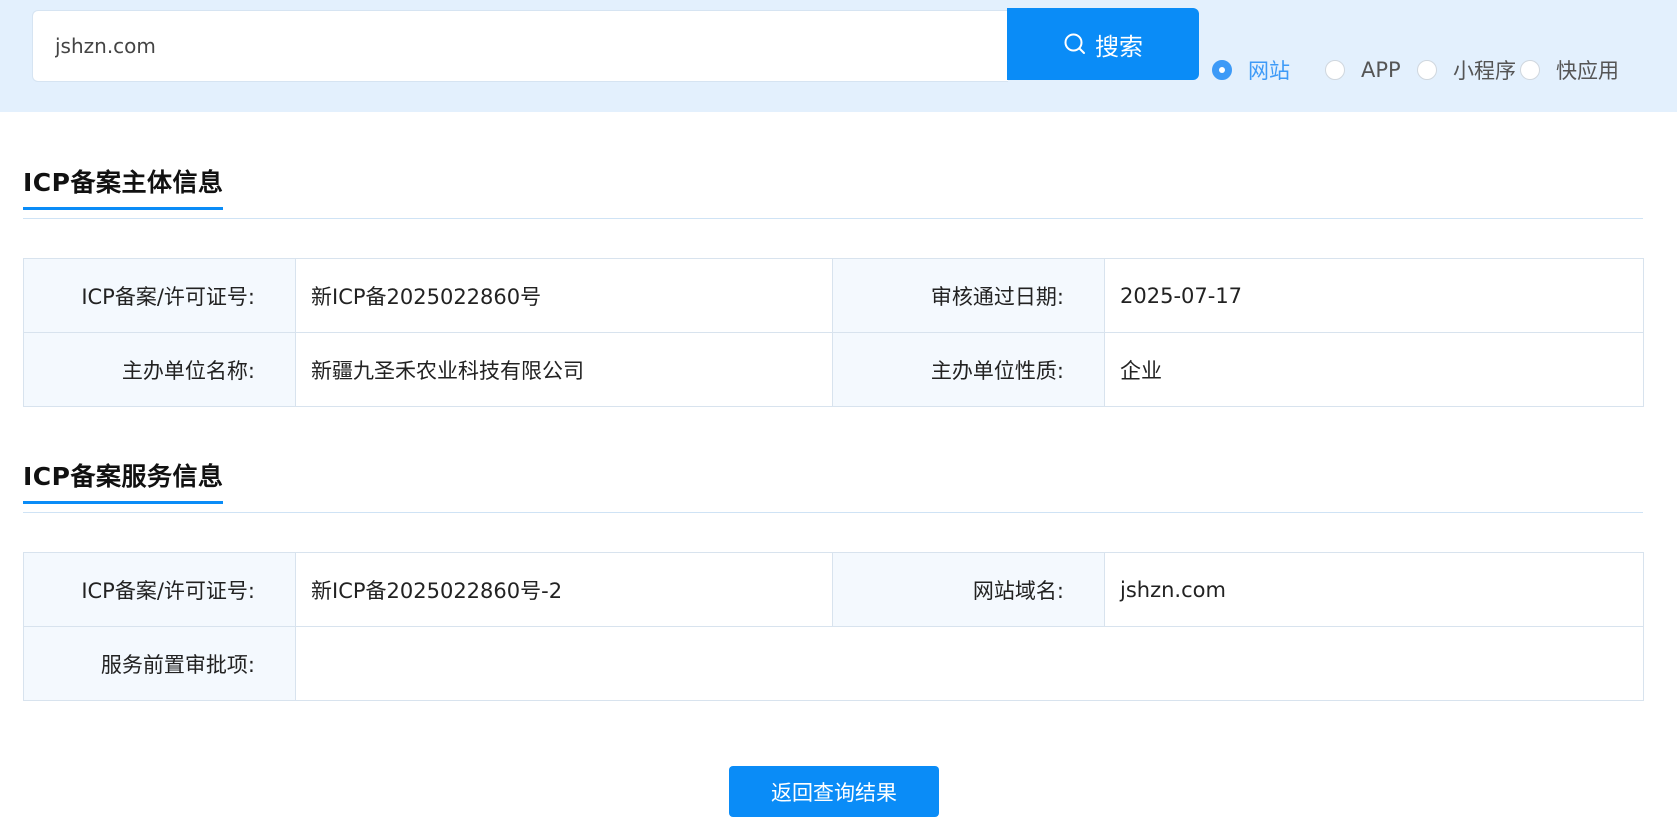  I want to click on table-row: 主办单位名称: 新疆九圣禾农业科技有限公司 主办单位性质: 企业, so click(833, 369).